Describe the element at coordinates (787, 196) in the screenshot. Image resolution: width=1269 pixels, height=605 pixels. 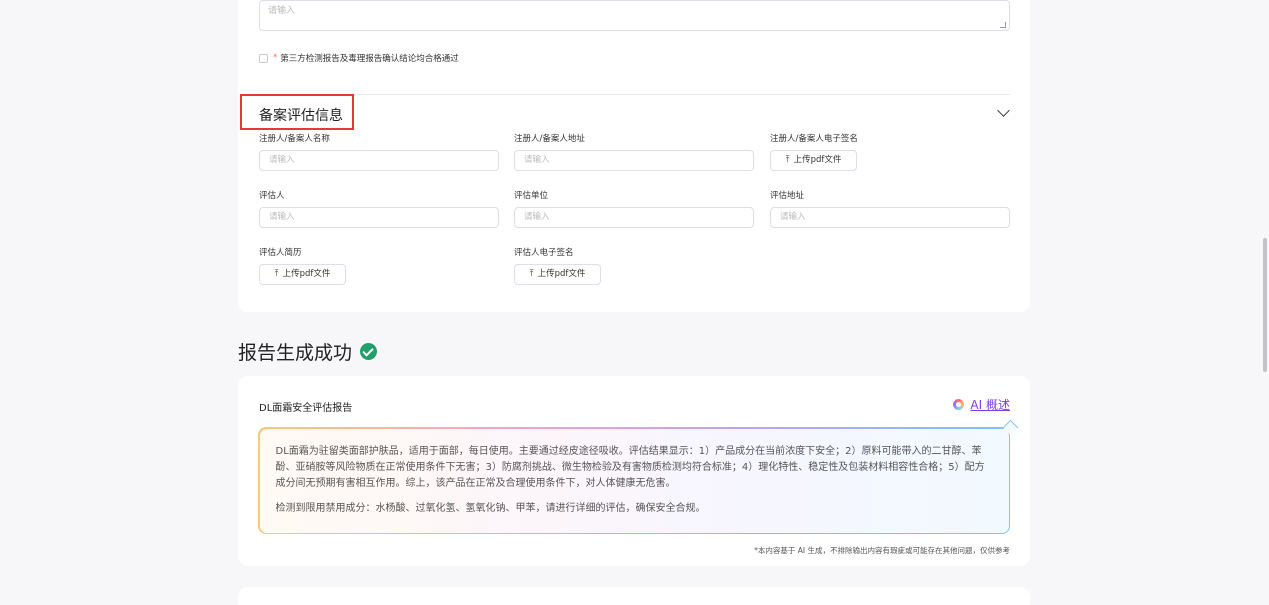
I see `field-label-assessor-address: 评估地址` at that location.